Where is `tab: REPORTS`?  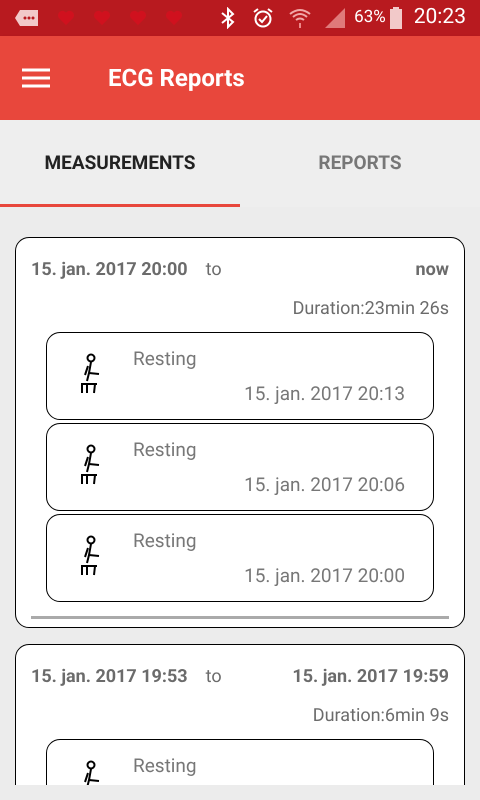
tab: REPORTS is located at coordinates (360, 163).